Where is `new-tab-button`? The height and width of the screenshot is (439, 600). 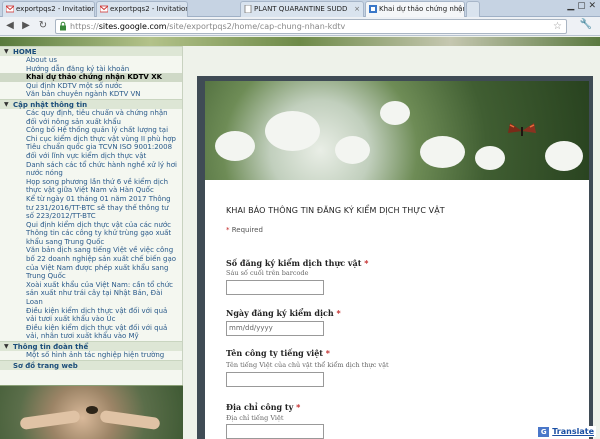
new-tab-button is located at coordinates (473, 9).